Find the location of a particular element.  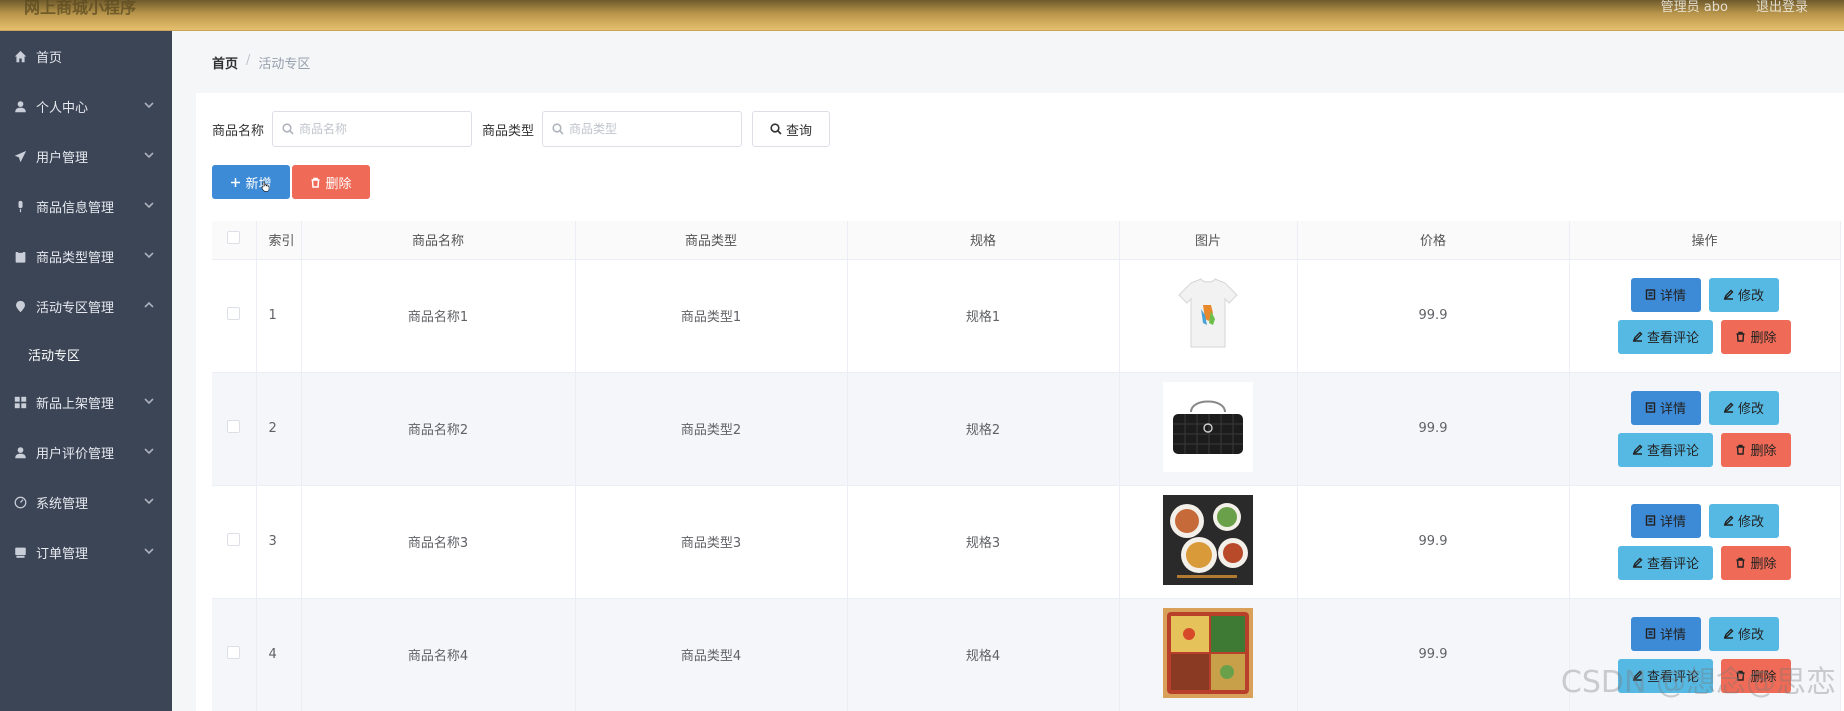

sidebar-item-home: 首页 is located at coordinates (86, 56).